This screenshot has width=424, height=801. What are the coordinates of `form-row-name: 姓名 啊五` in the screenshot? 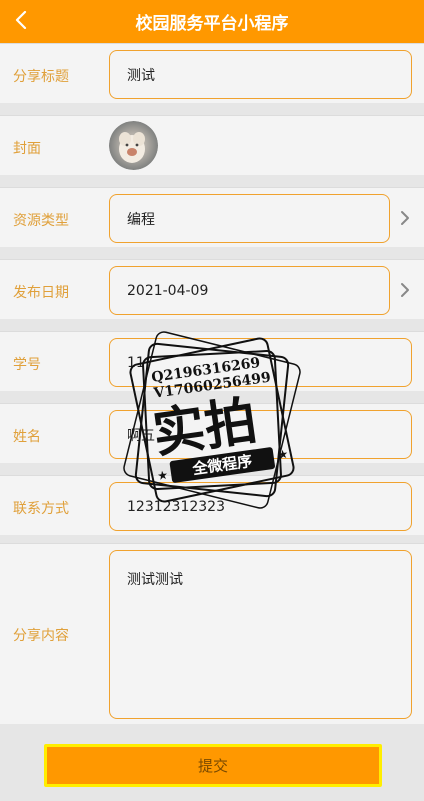 It's located at (212, 433).